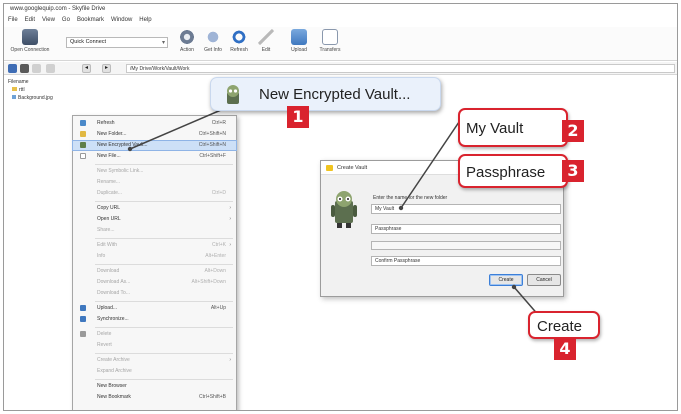  What do you see at coordinates (24, 68) in the screenshot?
I see `bookmarks-icon` at bounding box center [24, 68].